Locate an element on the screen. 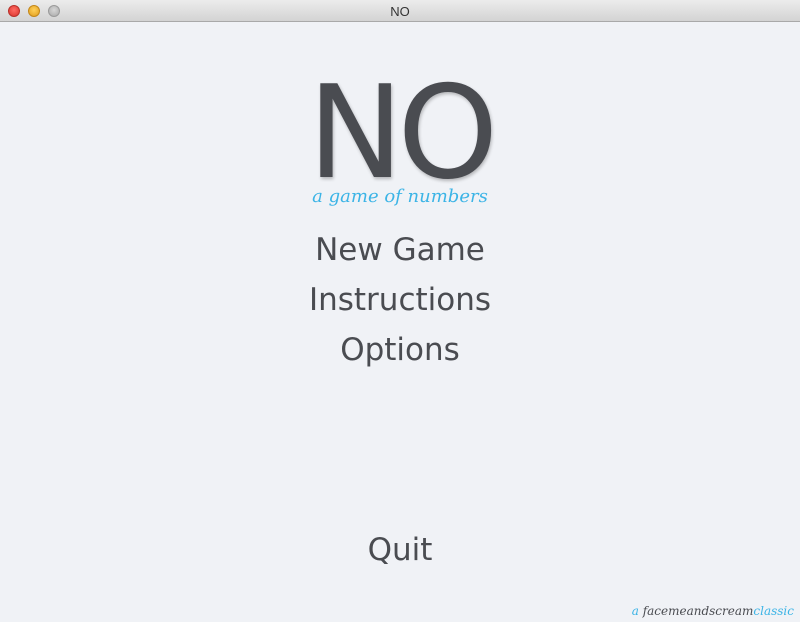  credit-suffix: classic is located at coordinates (773, 611).